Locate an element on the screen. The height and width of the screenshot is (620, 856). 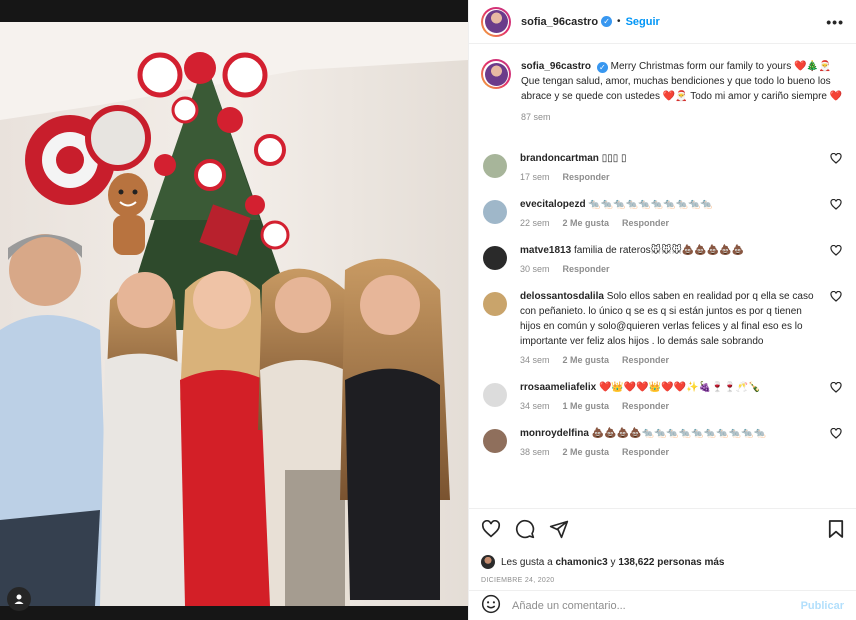
comment-composer: Publicar is located at coordinates (662, 605).